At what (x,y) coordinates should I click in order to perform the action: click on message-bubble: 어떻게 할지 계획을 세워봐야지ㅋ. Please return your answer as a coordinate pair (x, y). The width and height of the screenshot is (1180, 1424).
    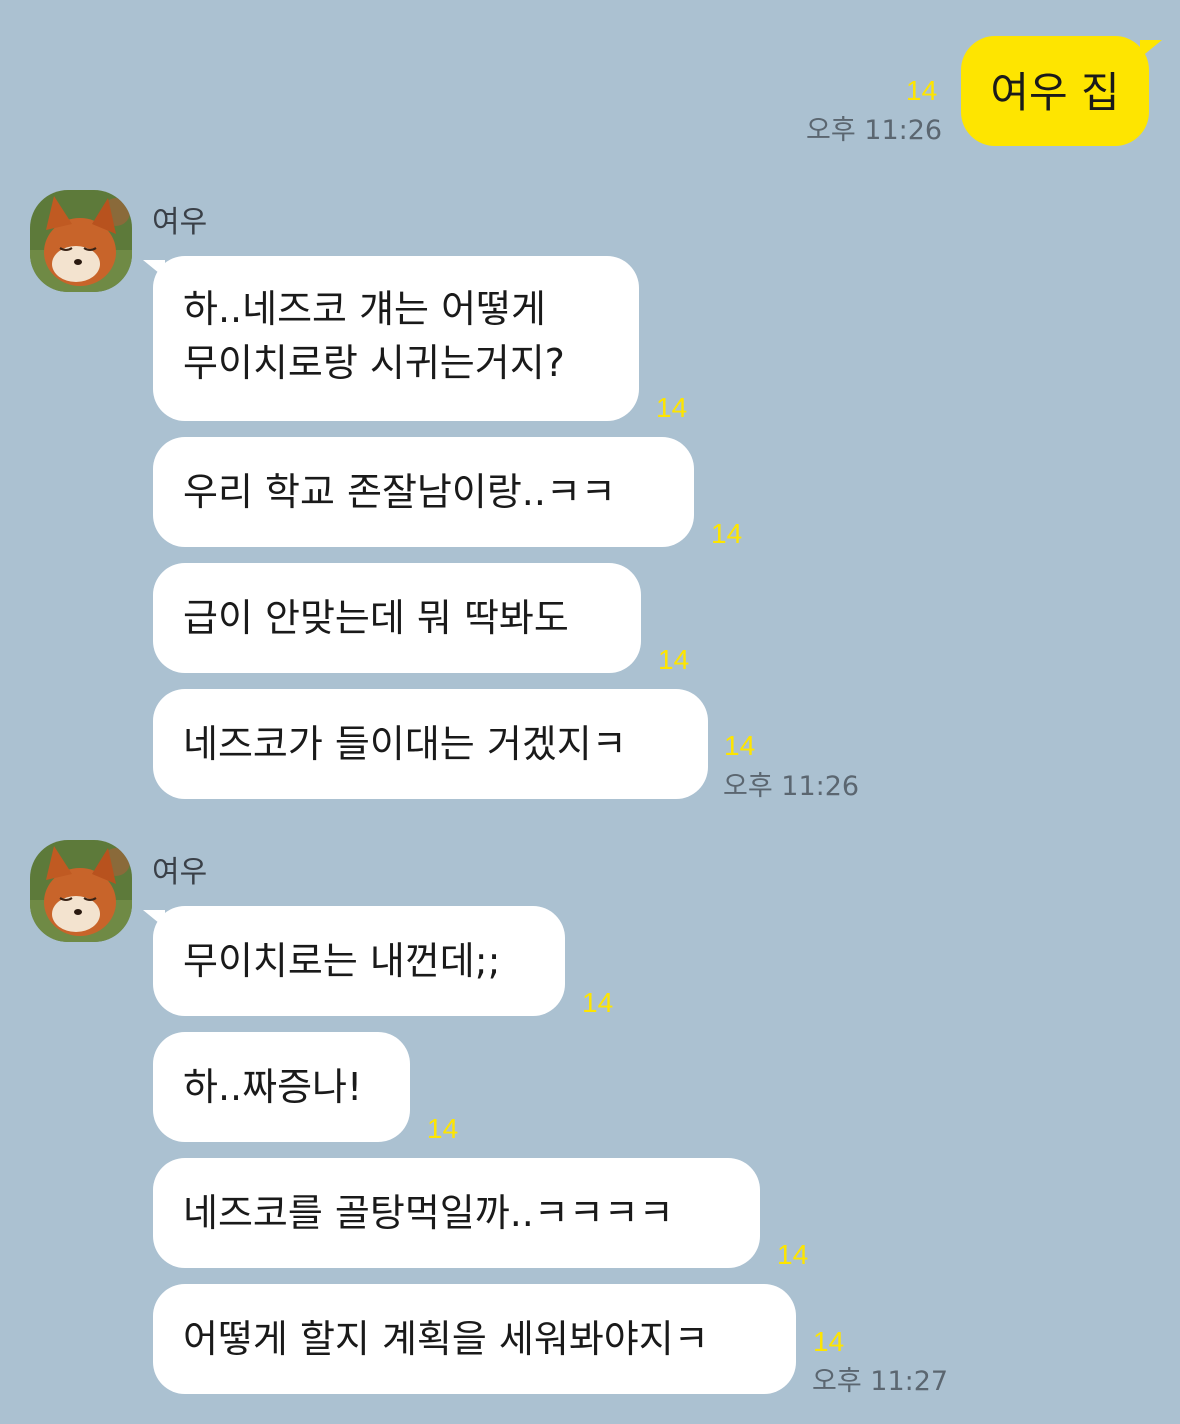
    Looking at the image, I should click on (474, 1339).